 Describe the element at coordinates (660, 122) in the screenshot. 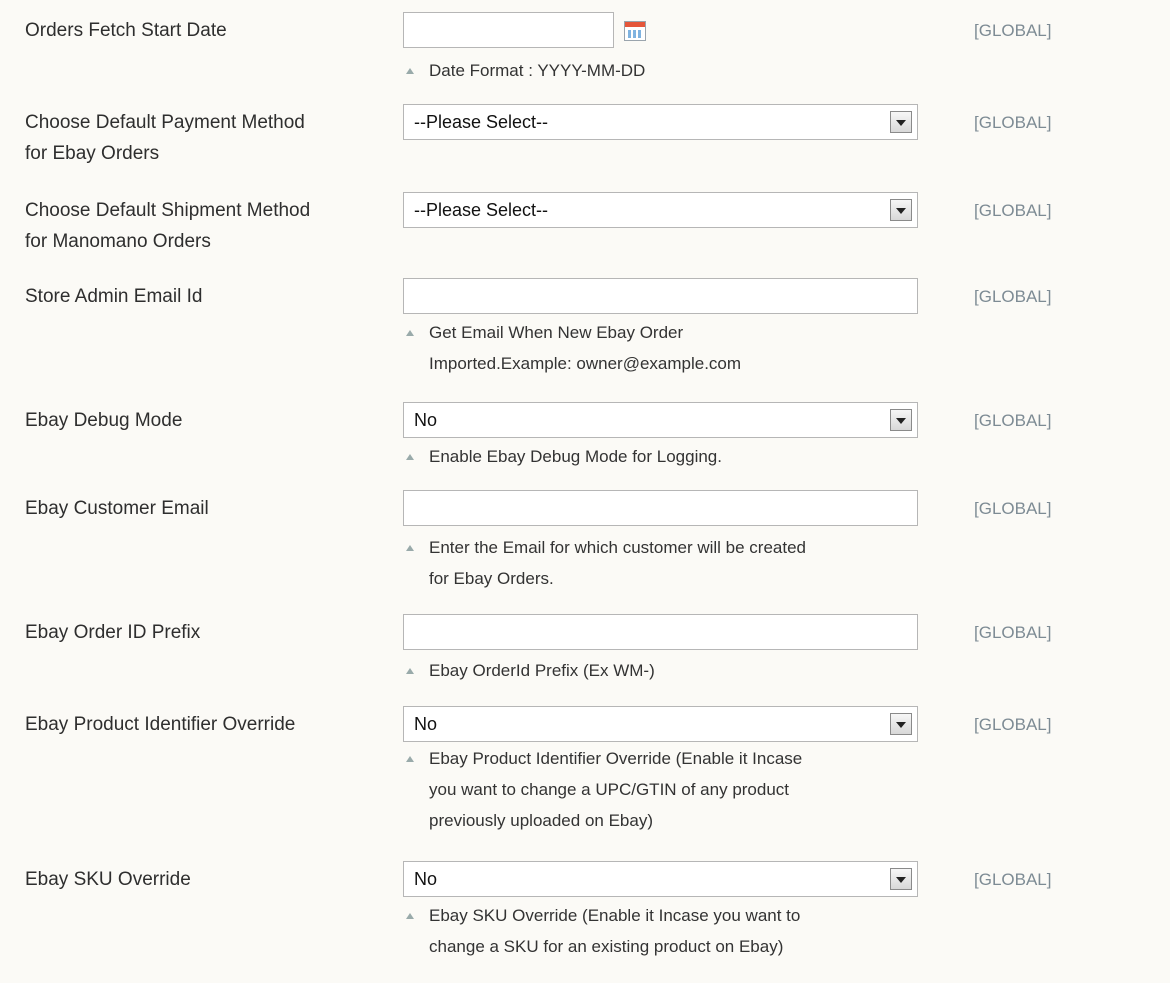

I see `default-payment-method-select: --Please Select--` at that location.